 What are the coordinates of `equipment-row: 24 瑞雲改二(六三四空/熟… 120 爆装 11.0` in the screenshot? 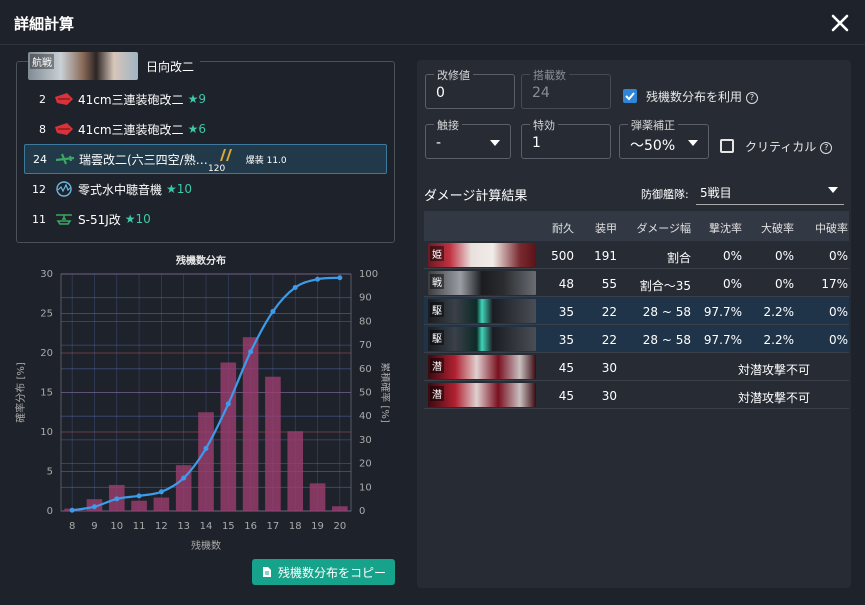 It's located at (205, 159).